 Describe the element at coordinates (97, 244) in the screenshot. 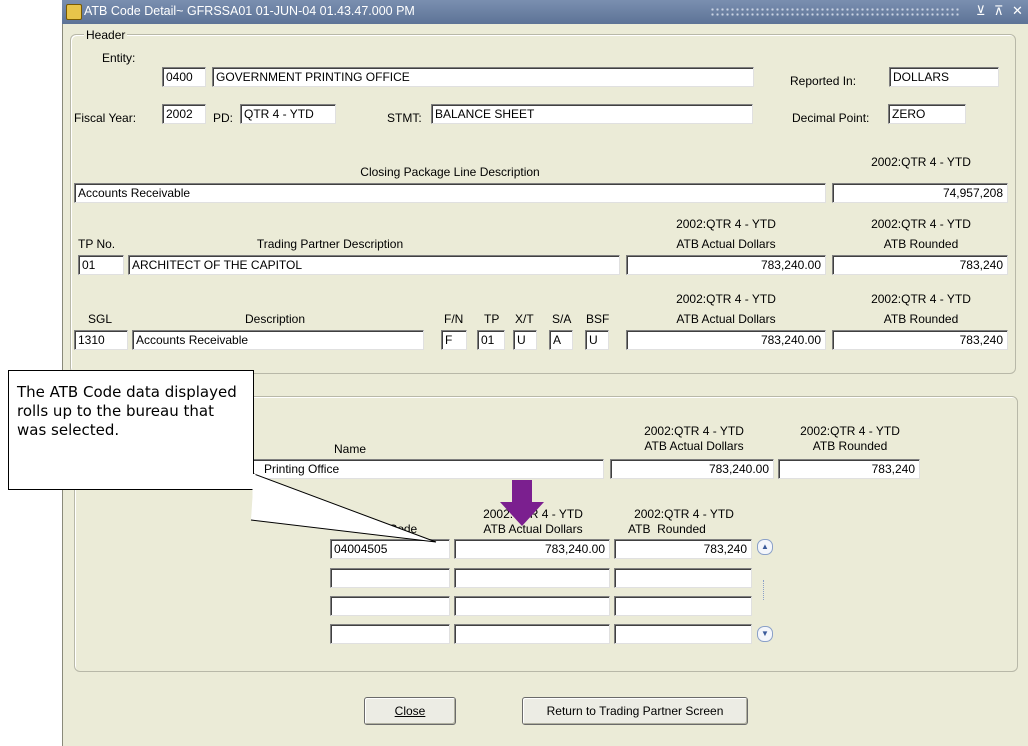

I see `tp-no-header: TP No.` at that location.